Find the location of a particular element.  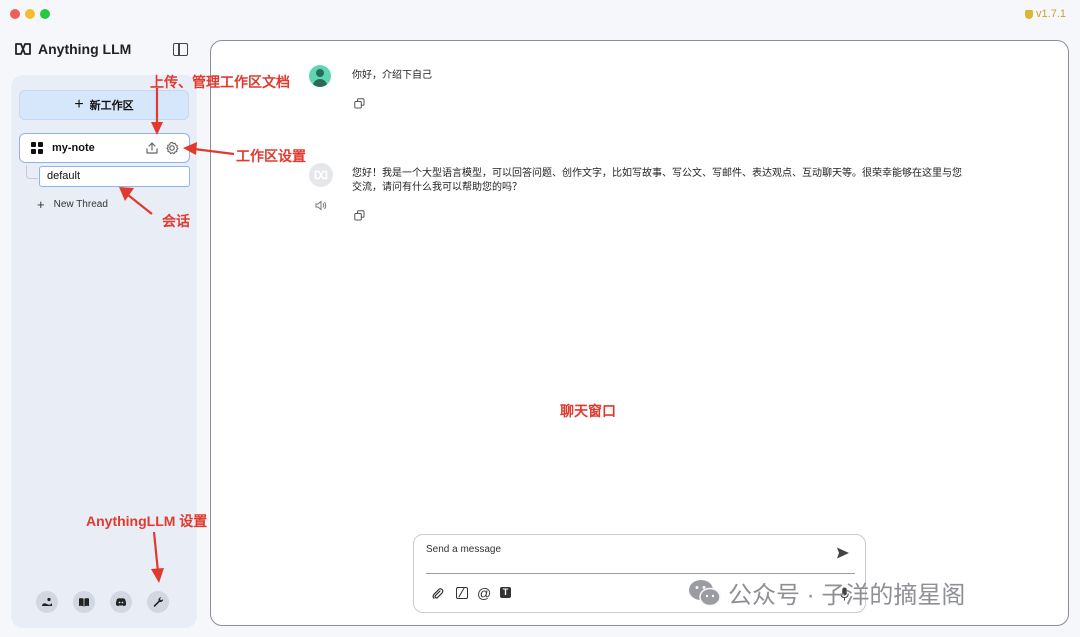

window-close-button is located at coordinates (15, 14).